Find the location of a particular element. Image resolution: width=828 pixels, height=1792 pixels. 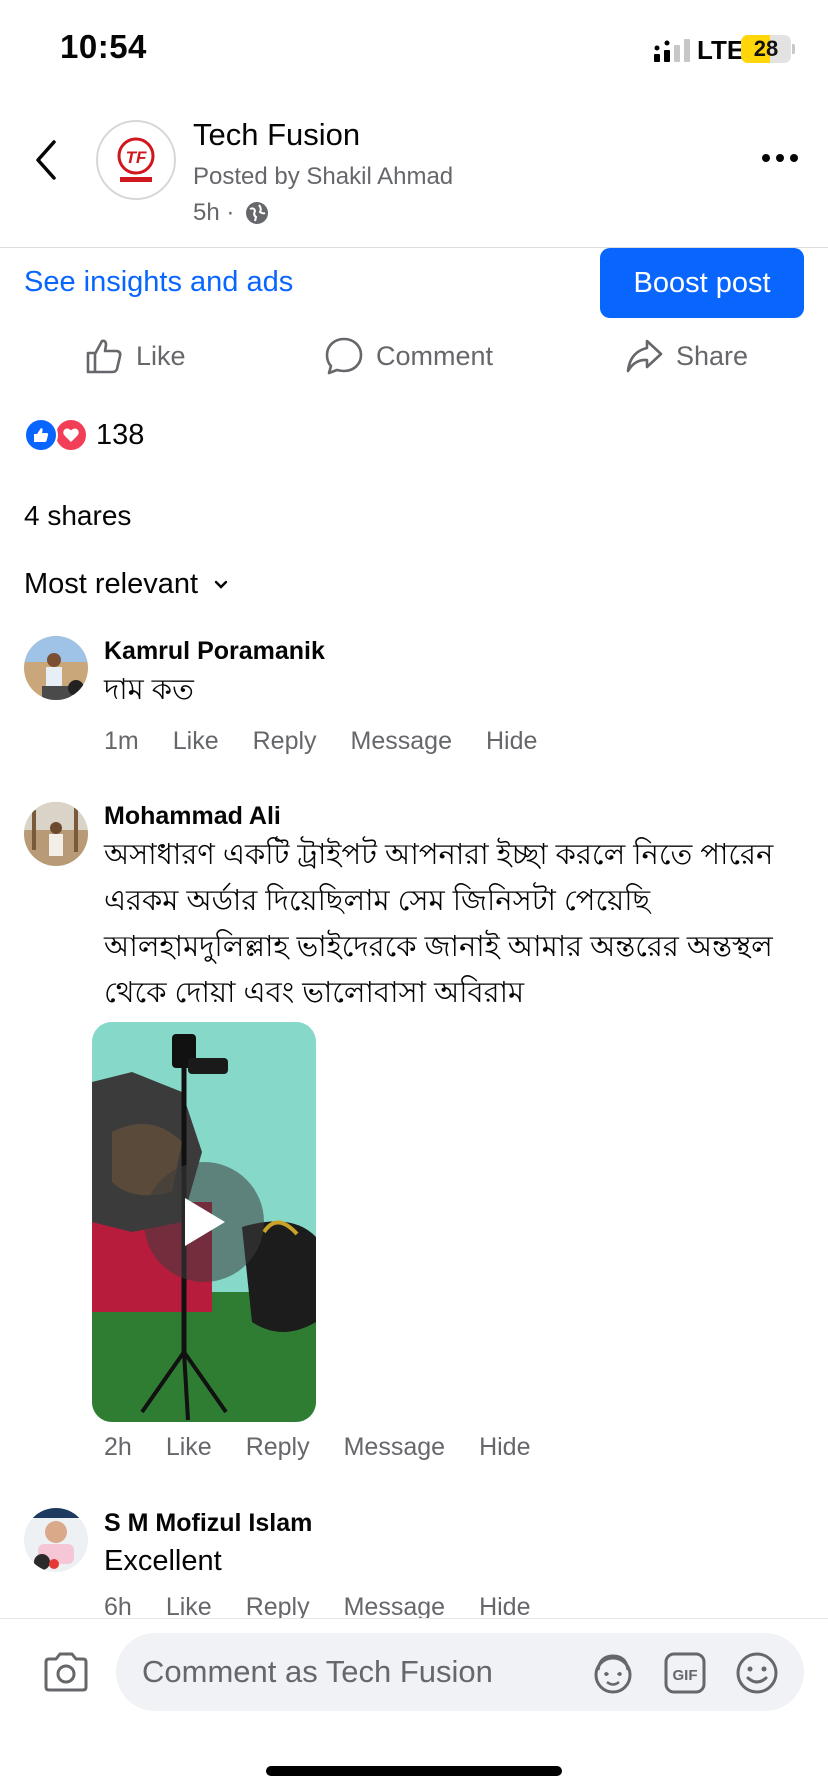

share-label: Share is located at coordinates (712, 355).